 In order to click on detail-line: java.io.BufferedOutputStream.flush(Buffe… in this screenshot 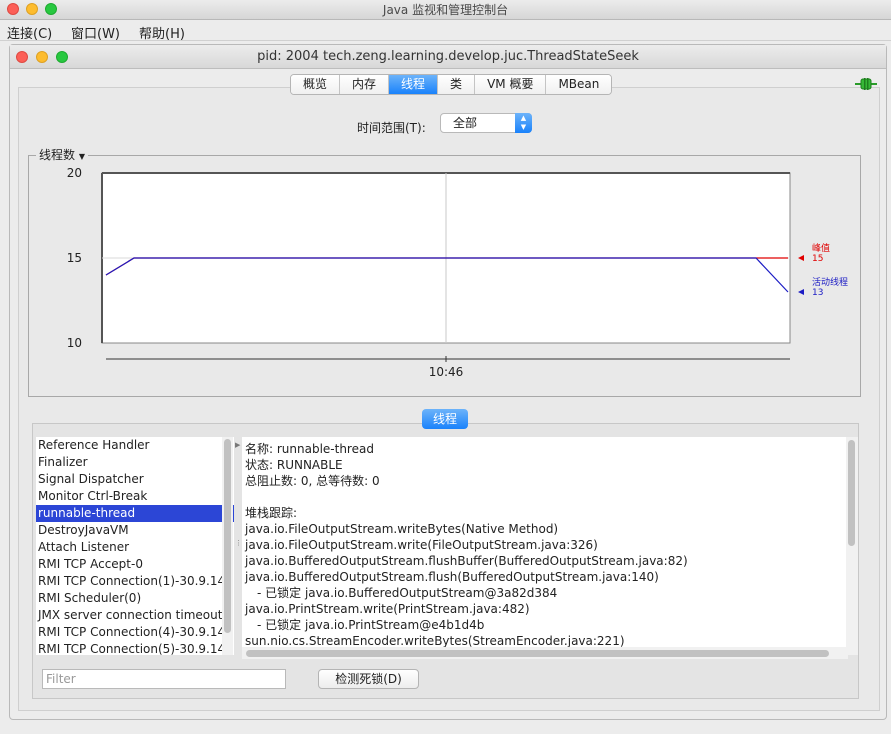, I will do `click(452, 577)`.